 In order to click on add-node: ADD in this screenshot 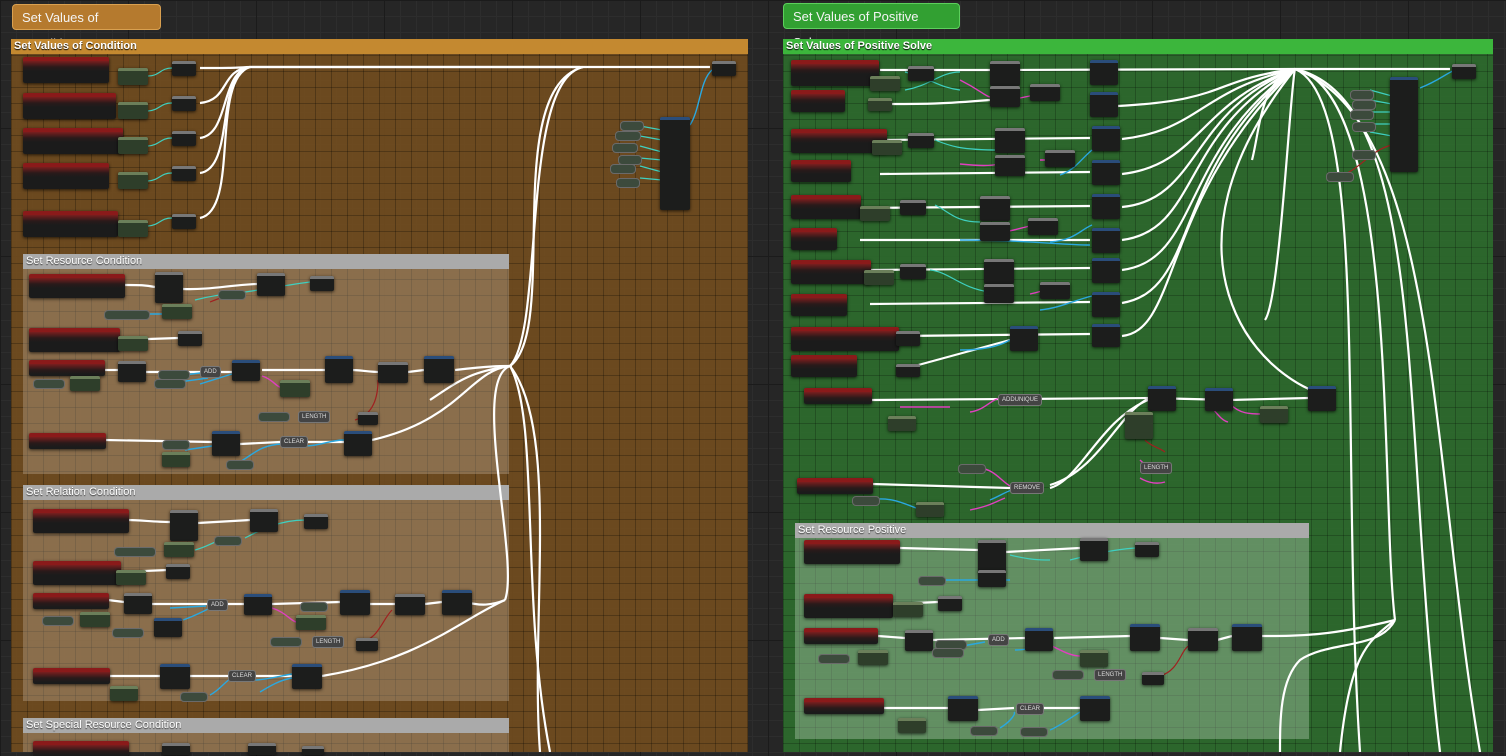, I will do `click(210, 372)`.